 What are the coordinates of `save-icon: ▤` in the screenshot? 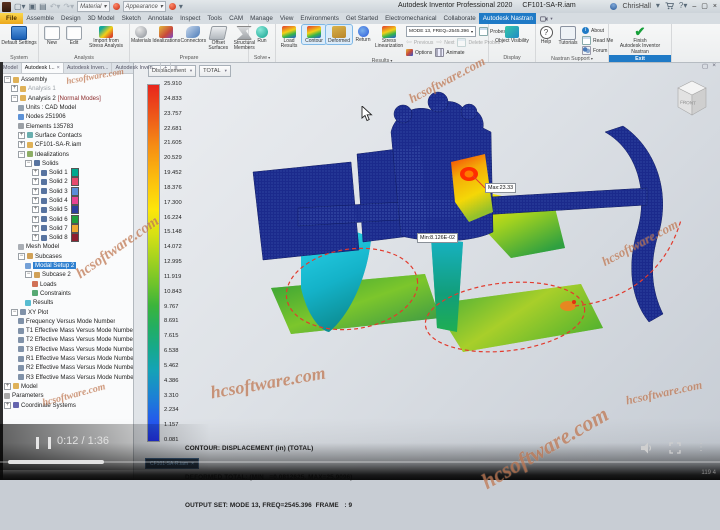 It's located at (43, 7).